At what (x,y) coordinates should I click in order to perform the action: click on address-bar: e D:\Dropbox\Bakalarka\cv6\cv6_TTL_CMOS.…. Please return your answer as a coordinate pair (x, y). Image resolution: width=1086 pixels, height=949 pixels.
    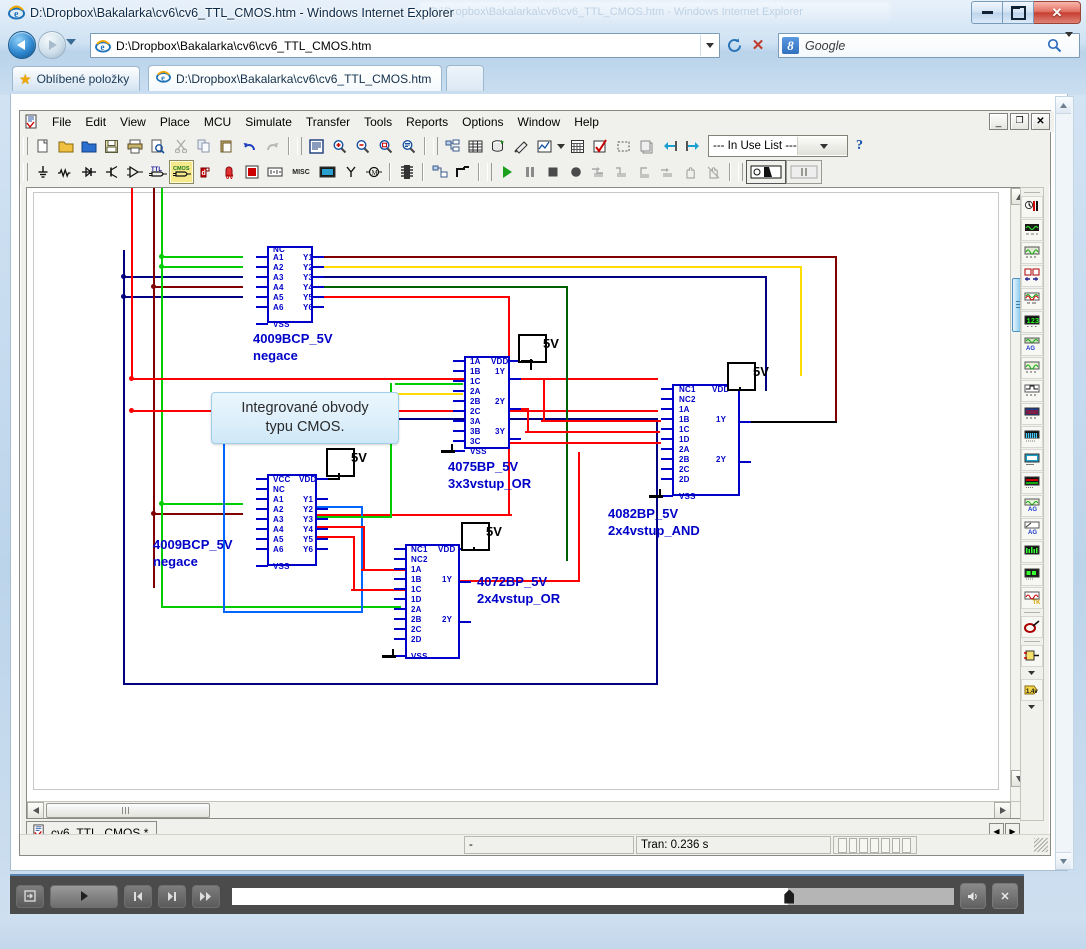
    Looking at the image, I should click on (405, 45).